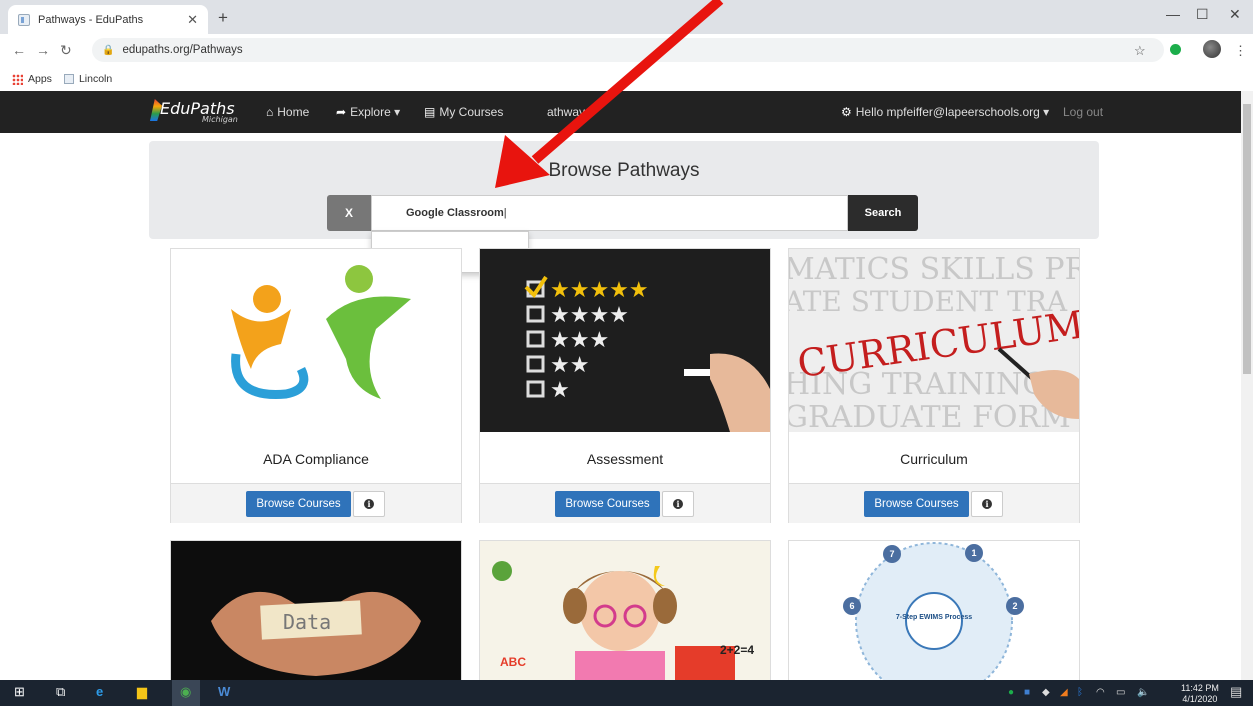 This screenshot has height=706, width=1253. I want to click on maximize-icon: ☐, so click(1202, 14).